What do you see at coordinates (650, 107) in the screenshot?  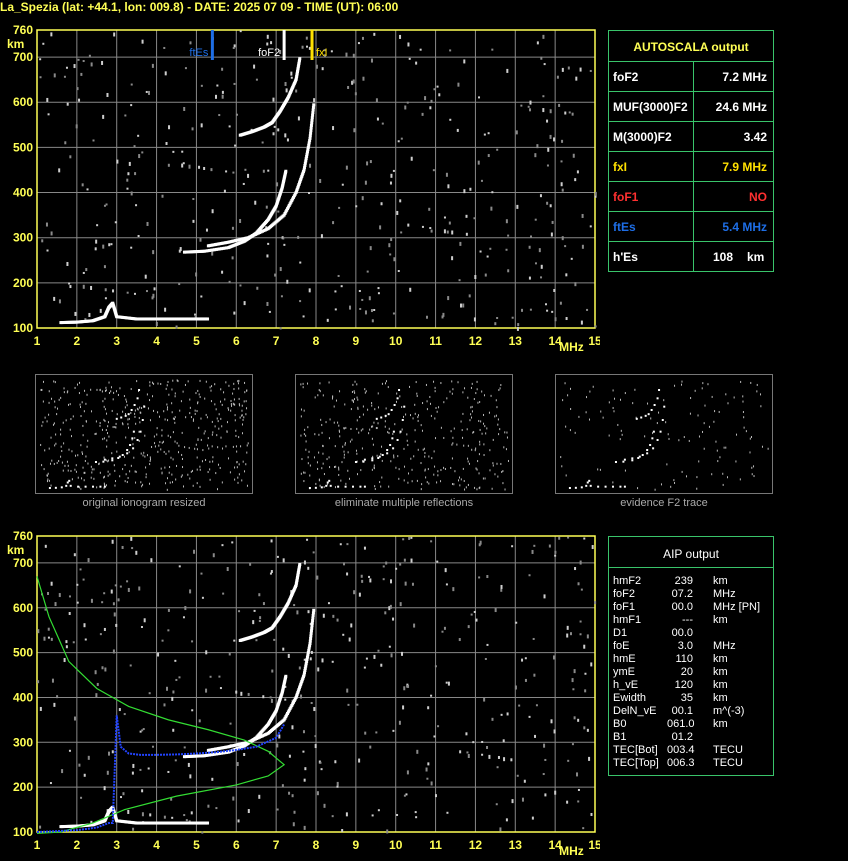 I see `autoscala-label-muf3000f2: MUF(3000)F2` at bounding box center [650, 107].